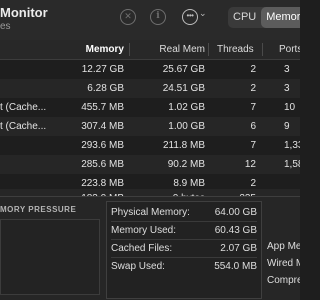 Image resolution: width=320 pixels, height=300 pixels. I want to click on table-row: 12.27 GB 25.67 GB 2 3, so click(150, 69).